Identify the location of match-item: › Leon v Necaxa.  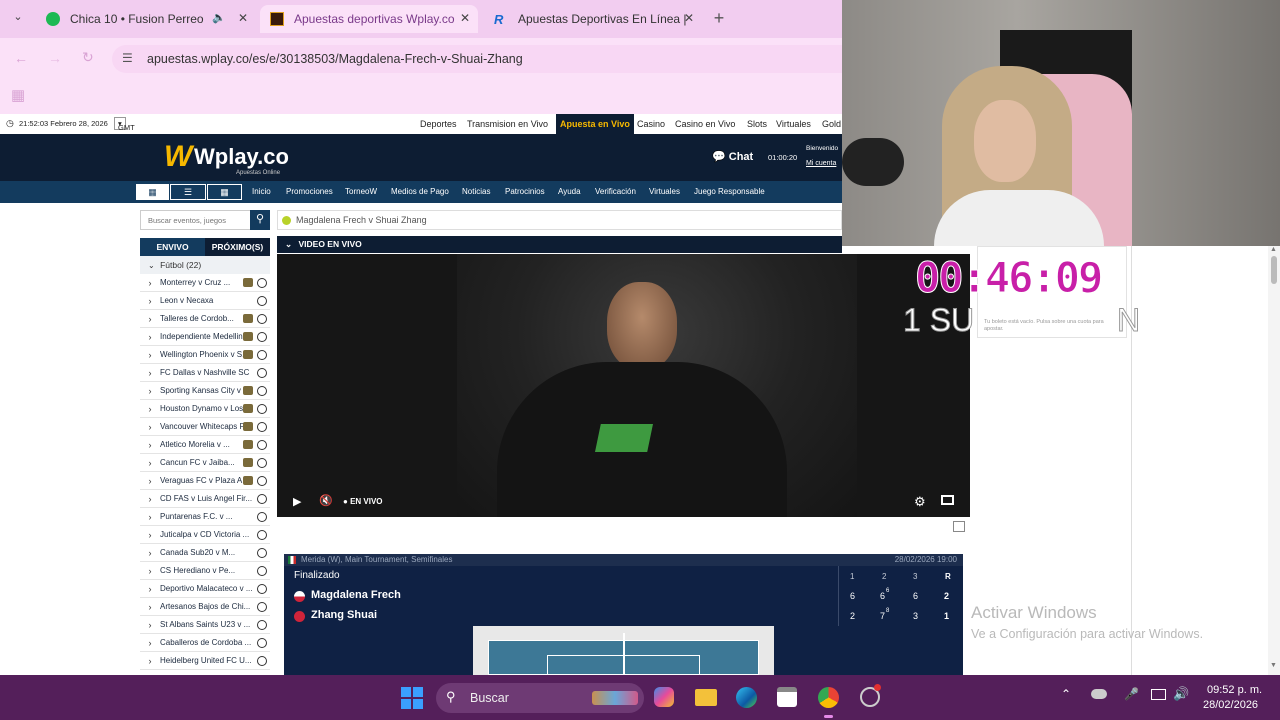
(205, 301).